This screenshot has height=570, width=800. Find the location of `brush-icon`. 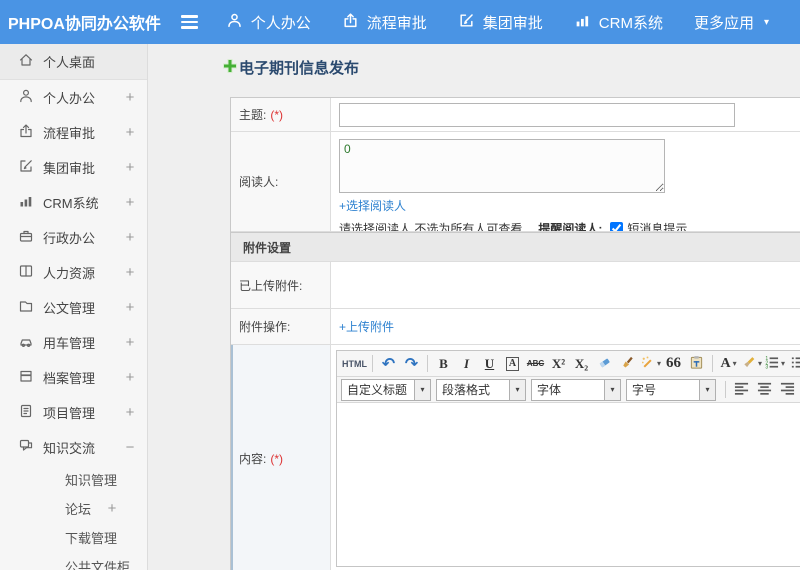

brush-icon is located at coordinates (627, 364).